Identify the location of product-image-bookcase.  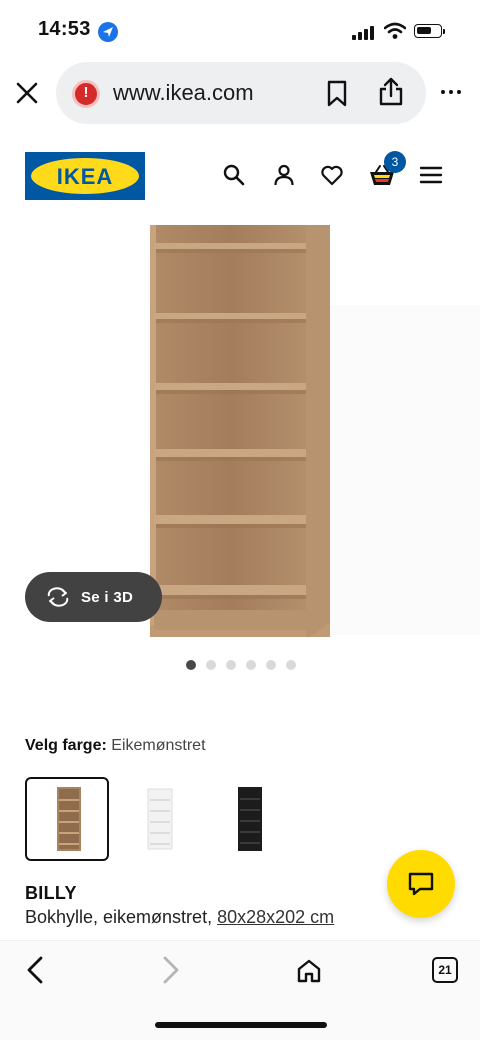
(240, 431).